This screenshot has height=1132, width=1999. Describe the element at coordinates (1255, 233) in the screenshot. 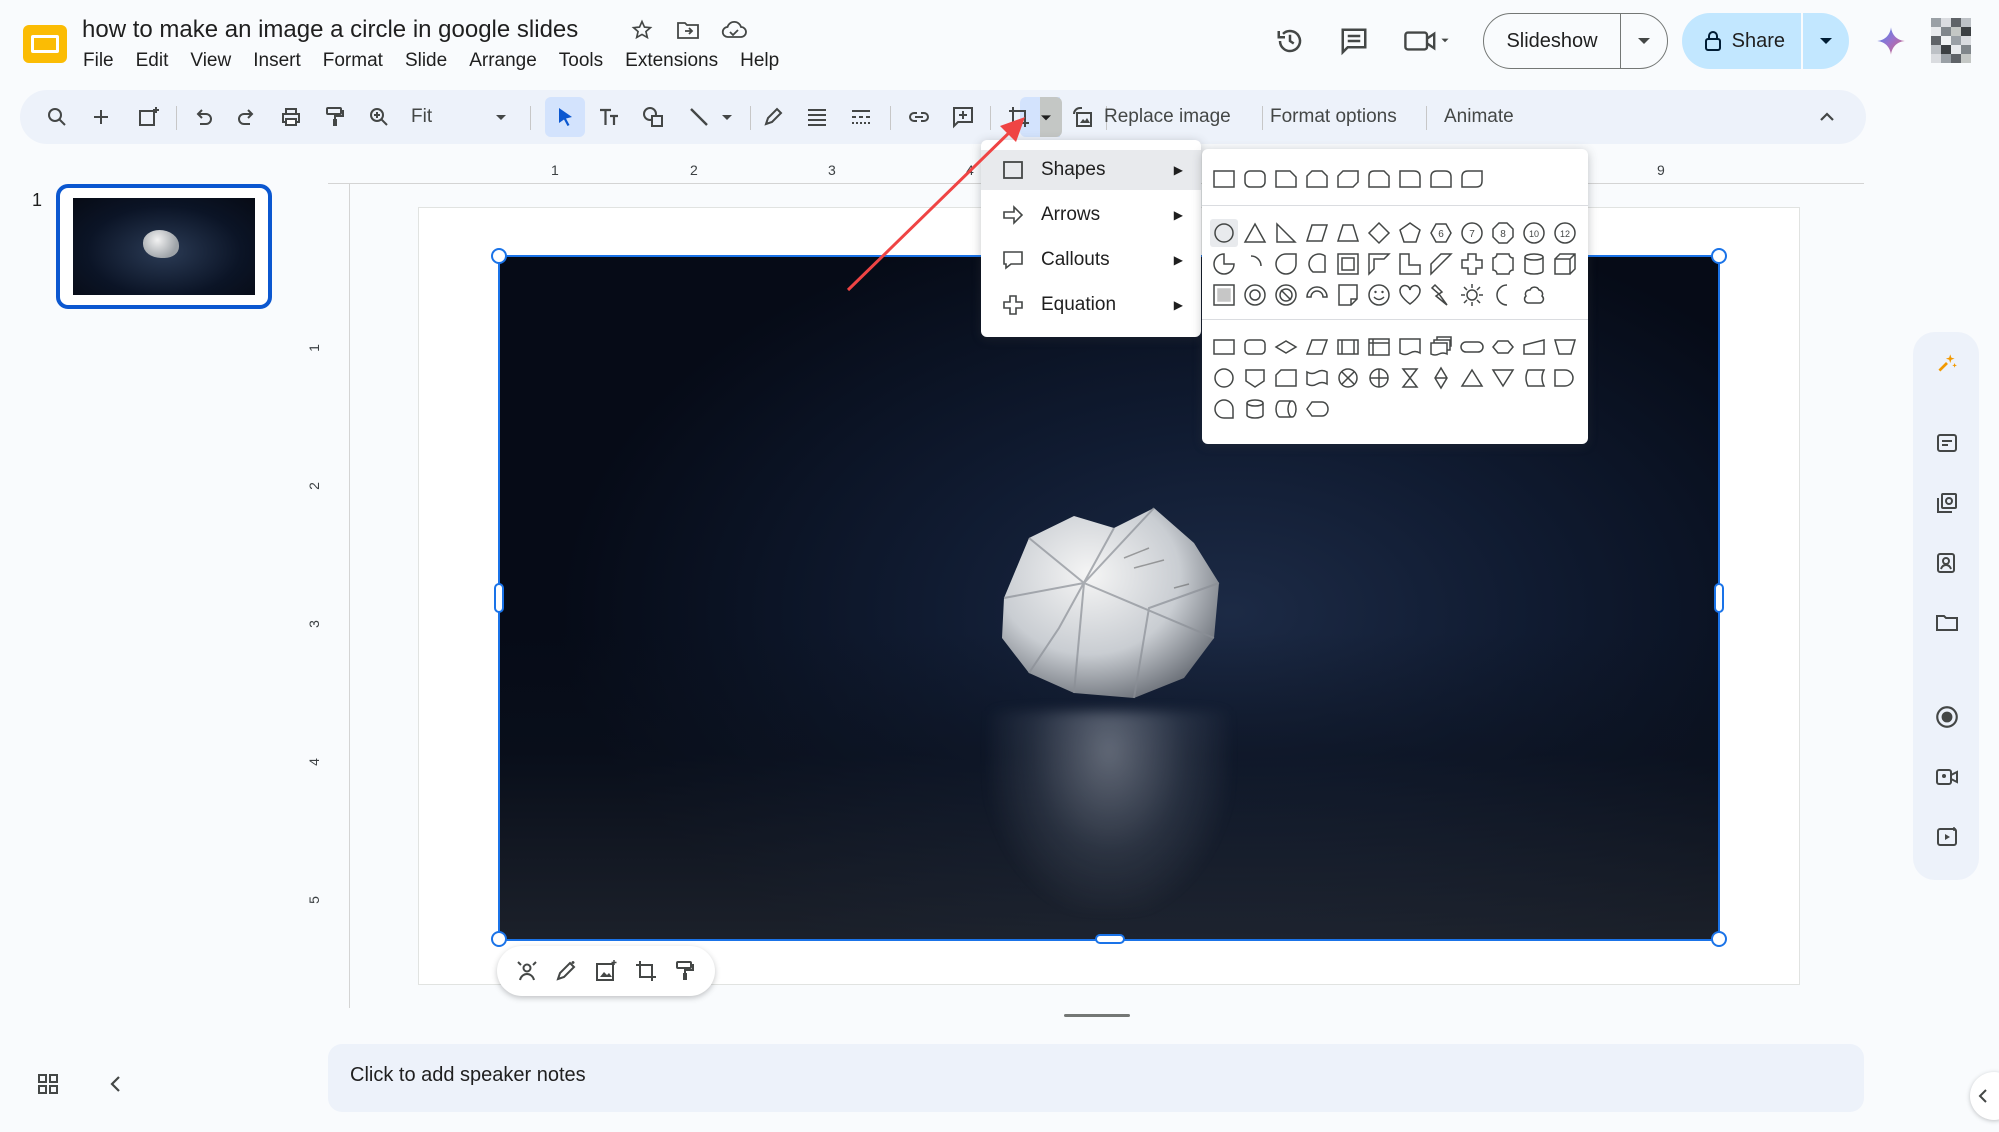

I see `triangle-shape-icon` at that location.